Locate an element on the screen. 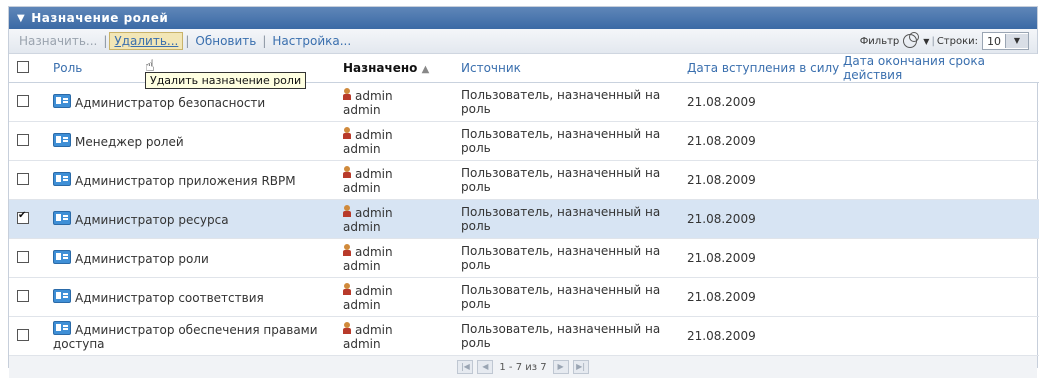  header-source: Источник is located at coordinates (574, 68).